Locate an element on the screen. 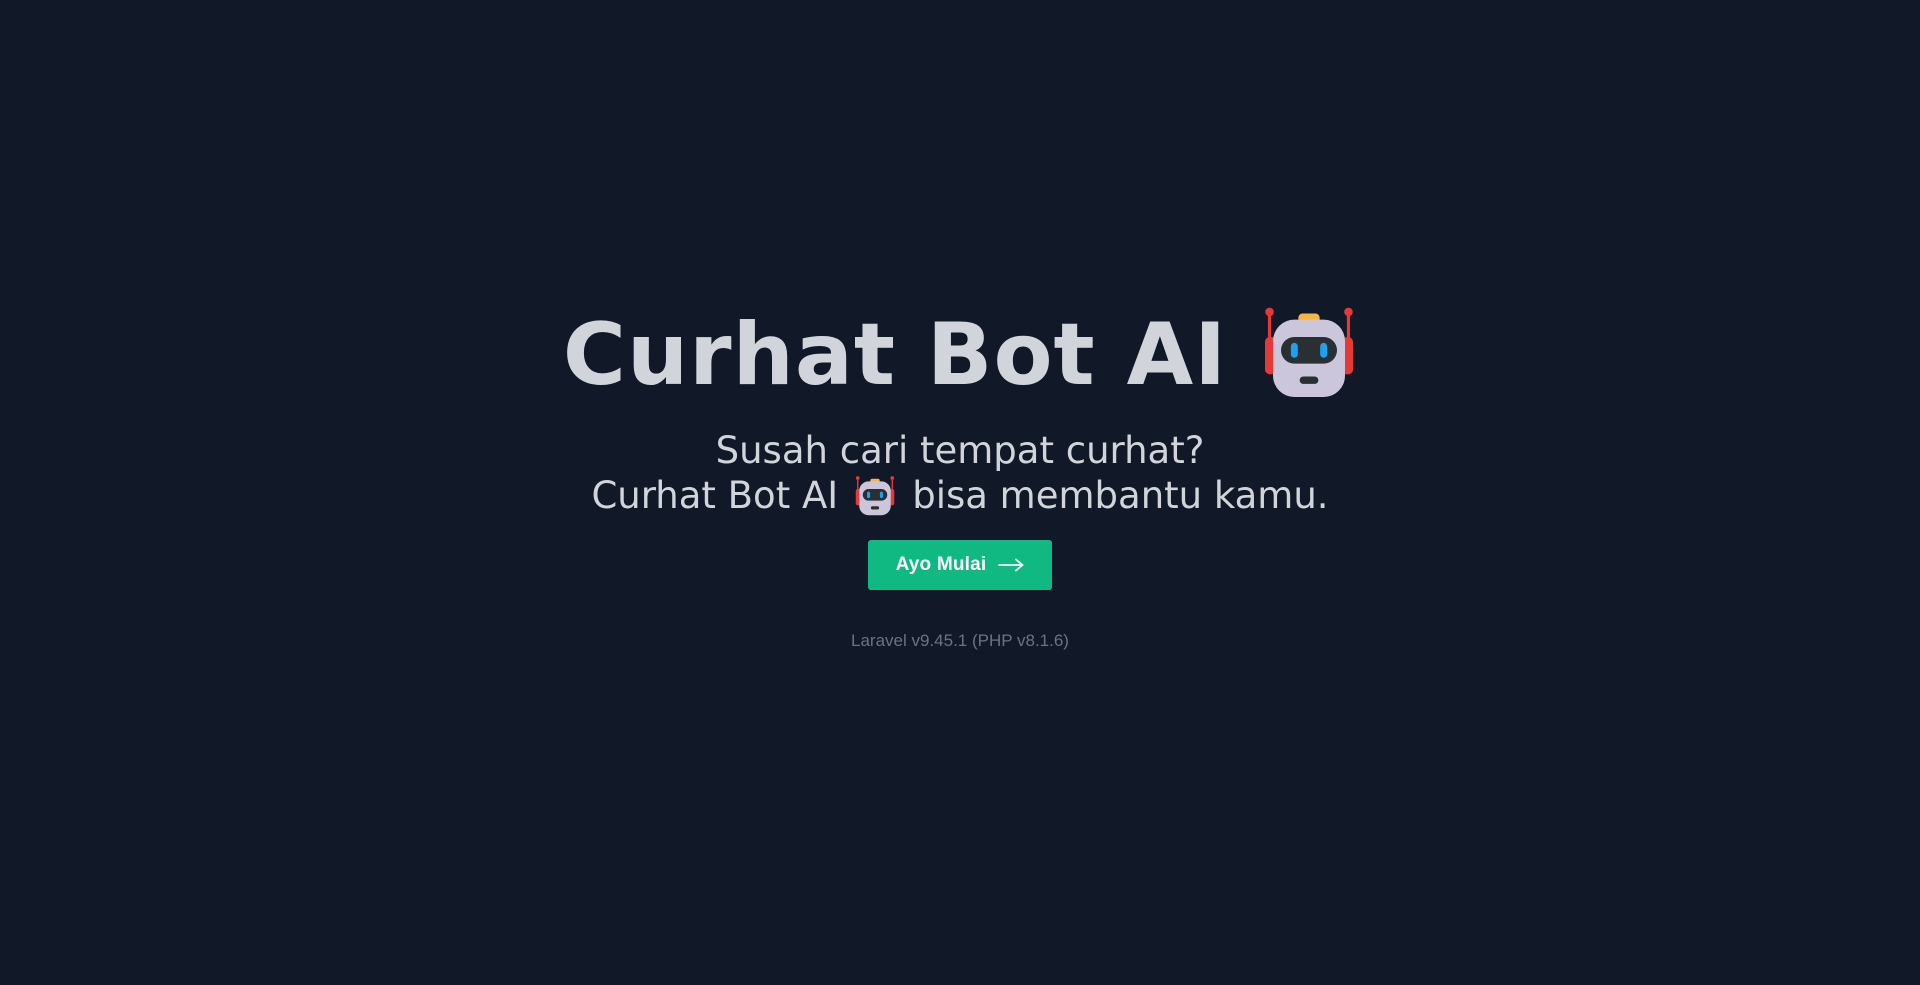 The width and height of the screenshot is (1920, 985). subtitle-line-1: Susah cari tempat curhat? is located at coordinates (959, 450).